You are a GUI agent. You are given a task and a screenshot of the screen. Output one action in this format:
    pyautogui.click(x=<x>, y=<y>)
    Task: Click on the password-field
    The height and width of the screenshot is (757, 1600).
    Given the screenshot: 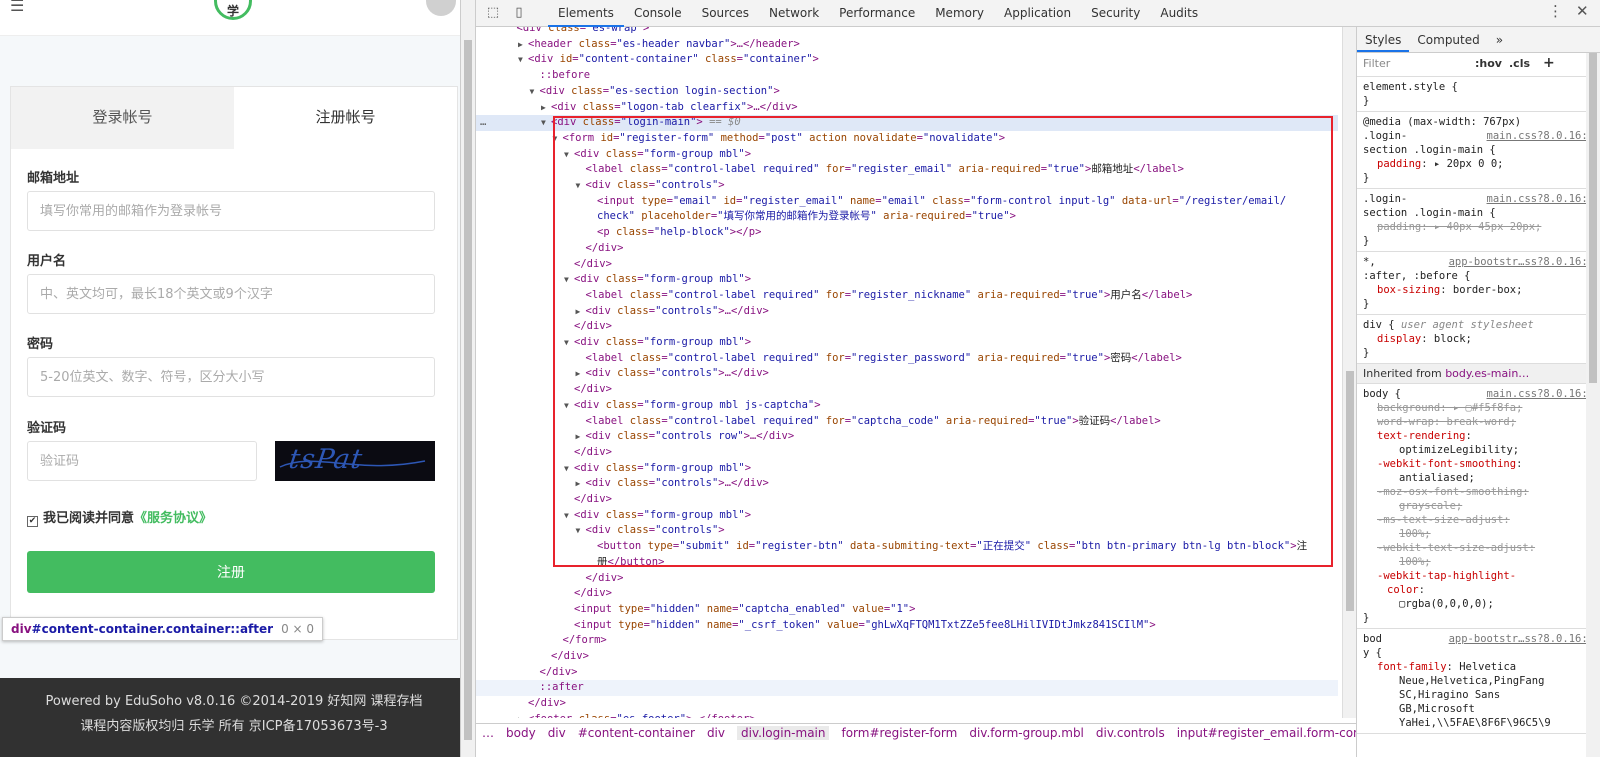 What is the action you would take?
    pyautogui.click(x=231, y=377)
    